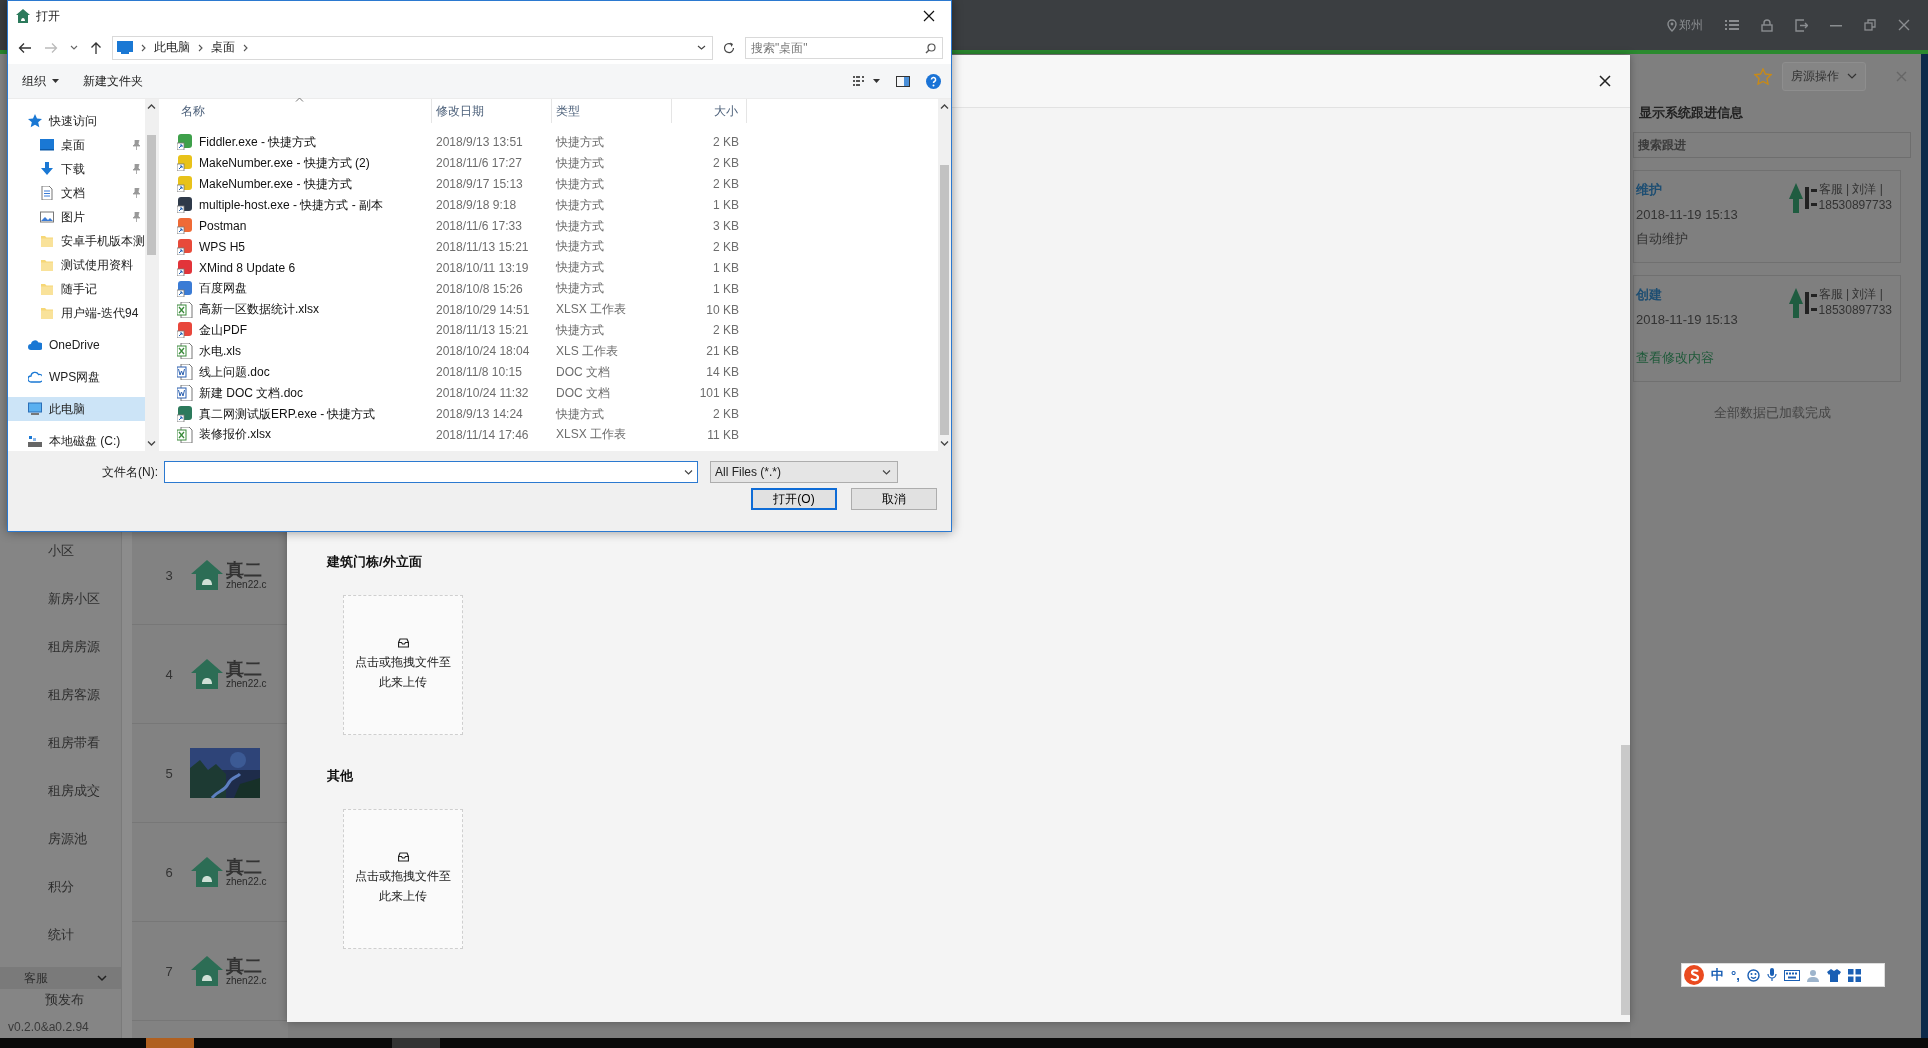  Describe the element at coordinates (557, 435) in the screenshot. I see `file-row: 装修报价.xlsx 2018/11/14 17:46 XLSX 工作表 11 KB` at that location.